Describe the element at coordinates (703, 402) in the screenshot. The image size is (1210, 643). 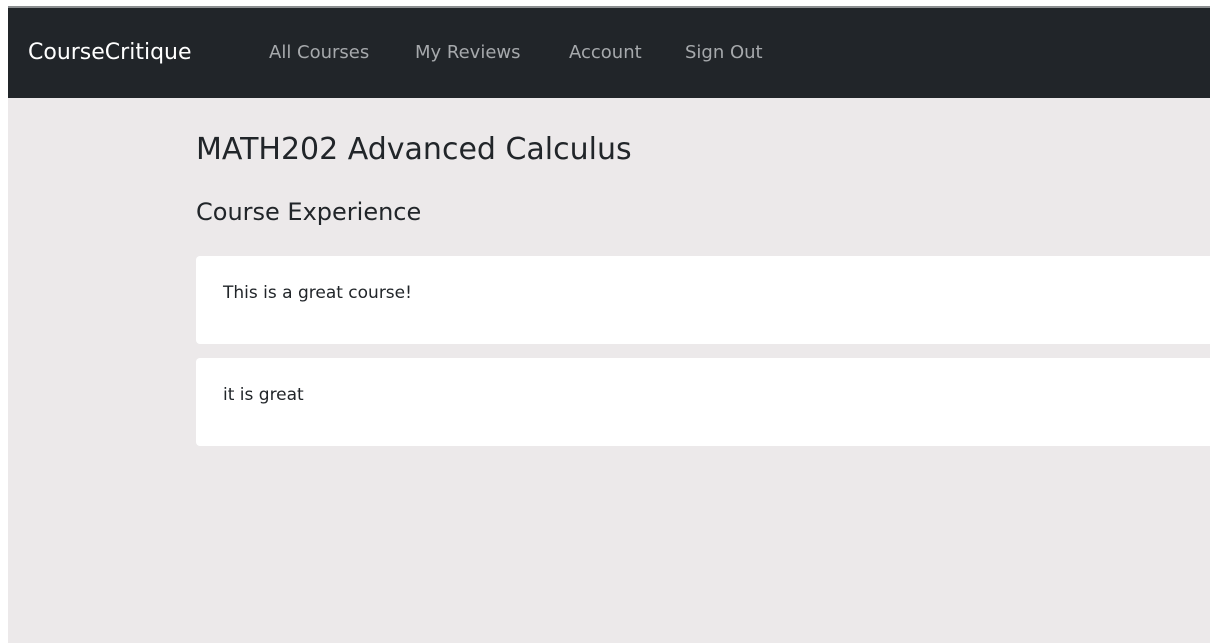
I see `review-card: it is great` at that location.